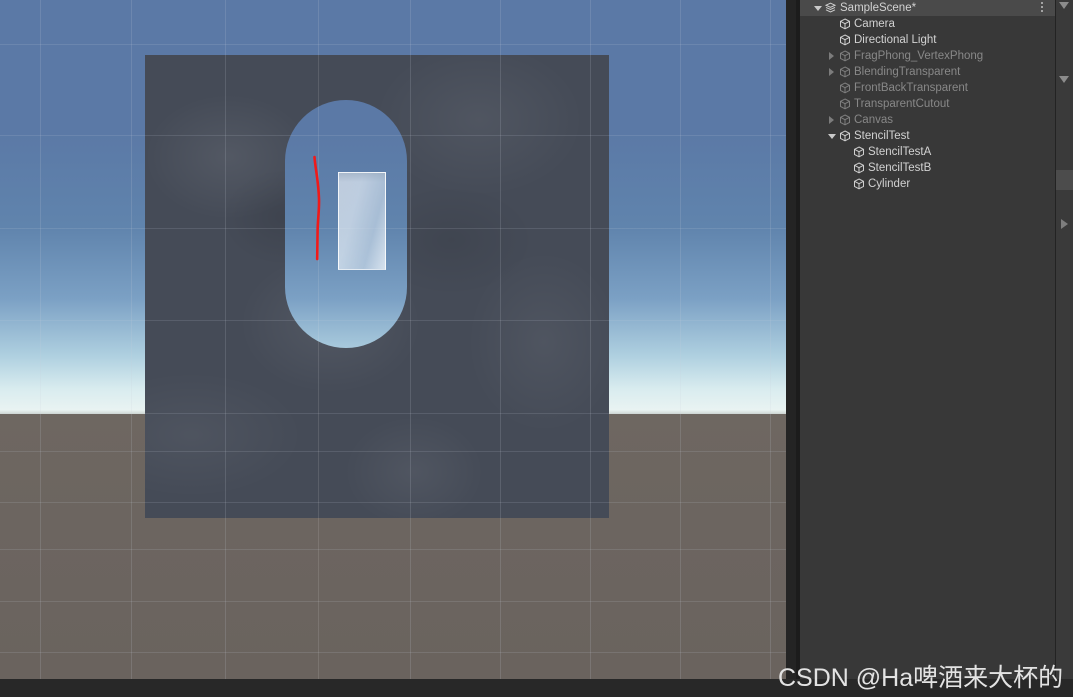  What do you see at coordinates (919, 56) in the screenshot?
I see `hierarchy-row-label: FragPhong_VertexPhong` at bounding box center [919, 56].